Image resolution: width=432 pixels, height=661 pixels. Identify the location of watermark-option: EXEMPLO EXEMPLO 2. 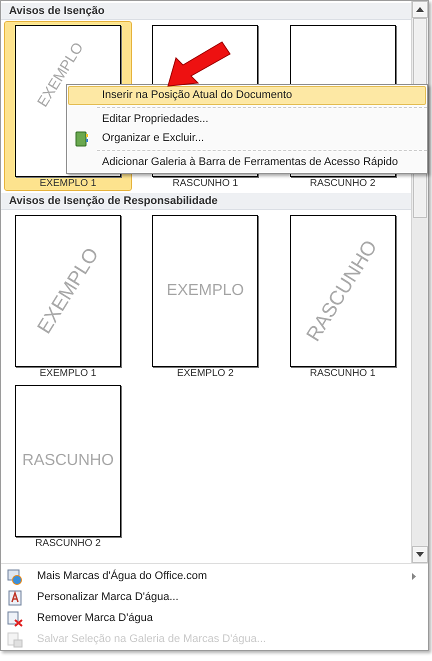
(205, 296).